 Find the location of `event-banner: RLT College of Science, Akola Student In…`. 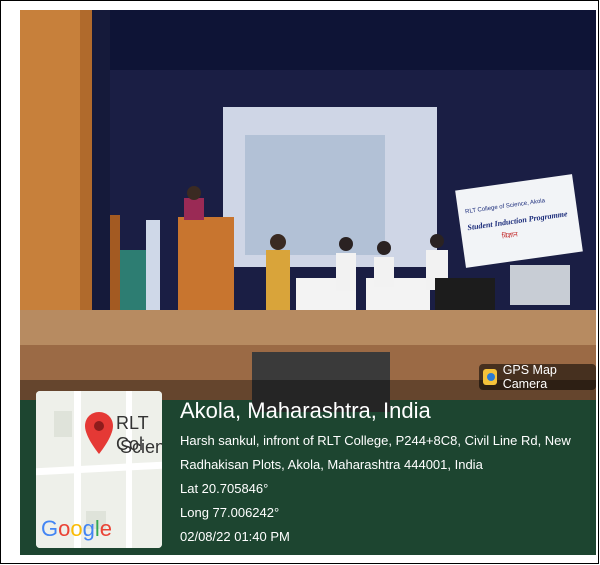

event-banner: RLT College of Science, Akola Student In… is located at coordinates (519, 221).